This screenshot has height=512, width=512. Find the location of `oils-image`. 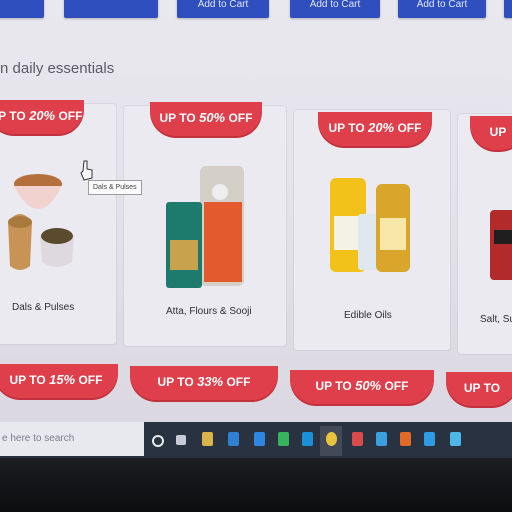

oils-image is located at coordinates (370, 225).